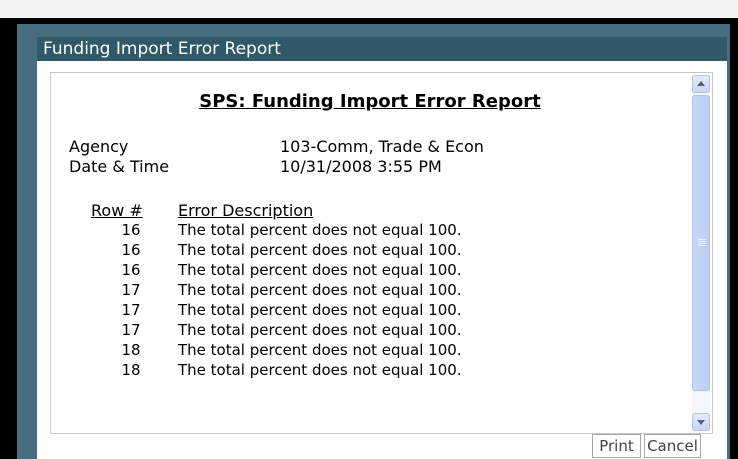 The image size is (738, 459). What do you see at coordinates (382, 49) in the screenshot?
I see `dialog-title: Funding Import Error Report` at bounding box center [382, 49].